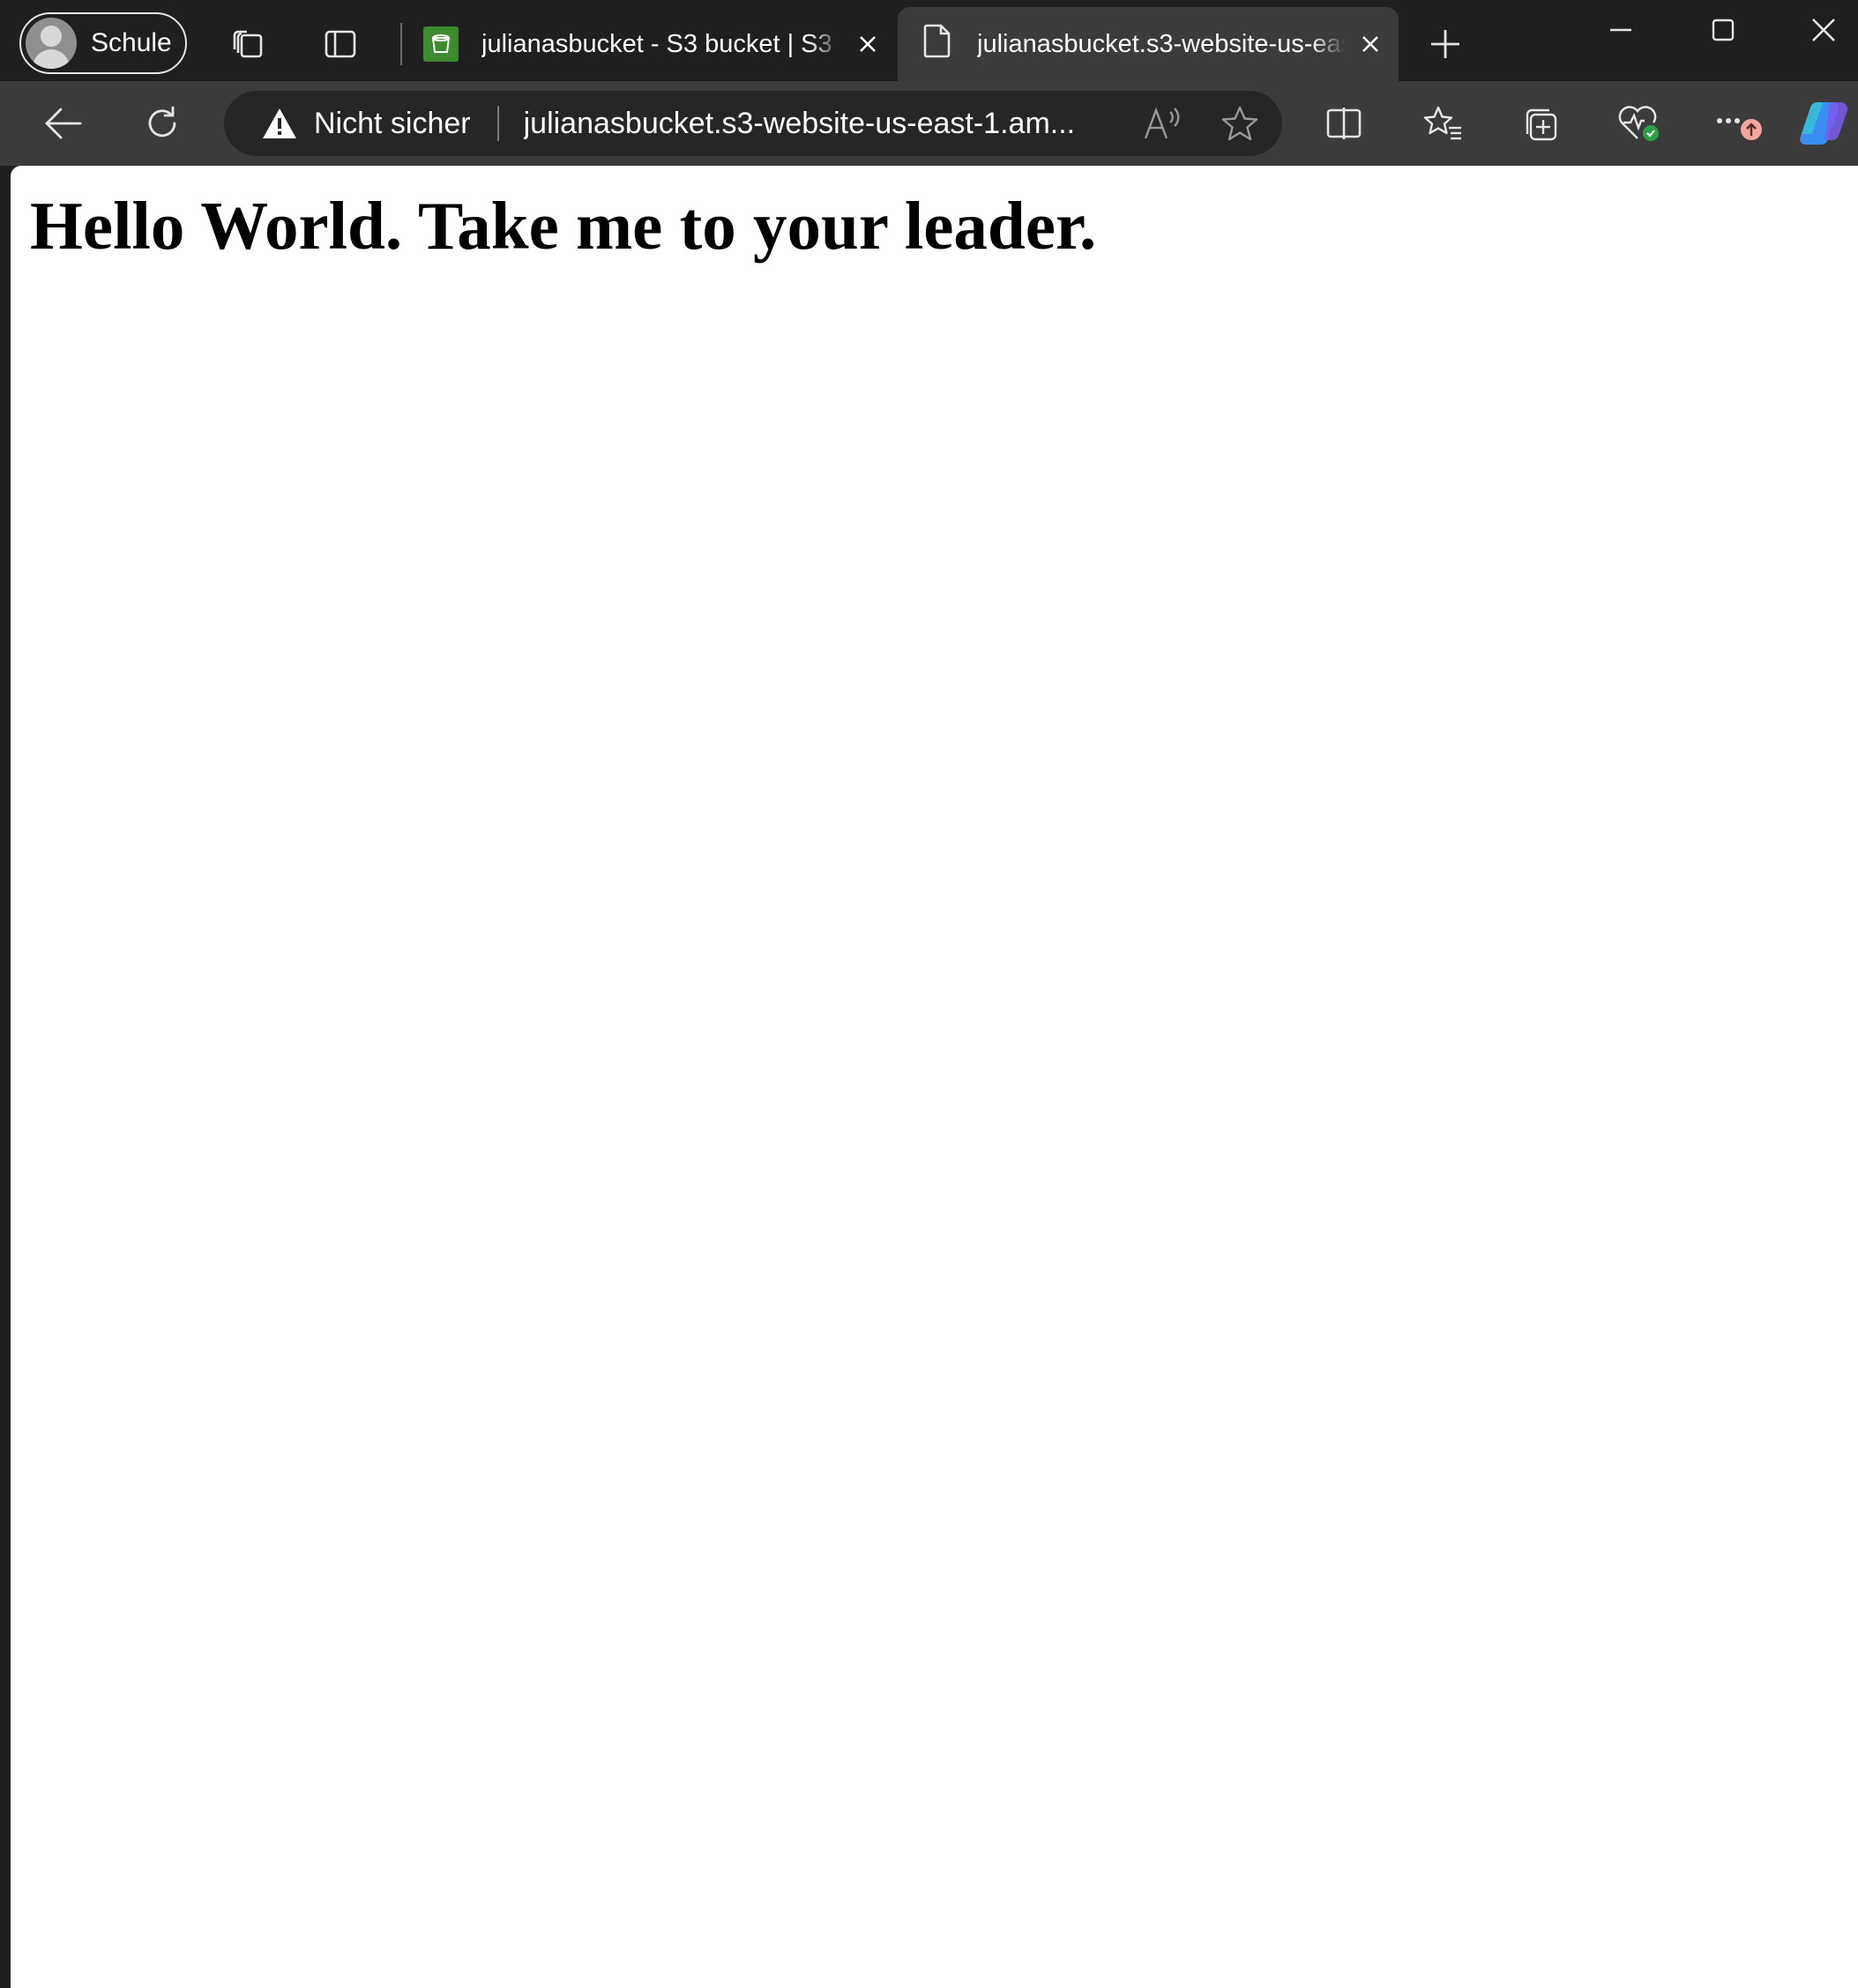 The height and width of the screenshot is (1988, 1858). What do you see at coordinates (63, 123) in the screenshot?
I see `back-arrow-icon` at bounding box center [63, 123].